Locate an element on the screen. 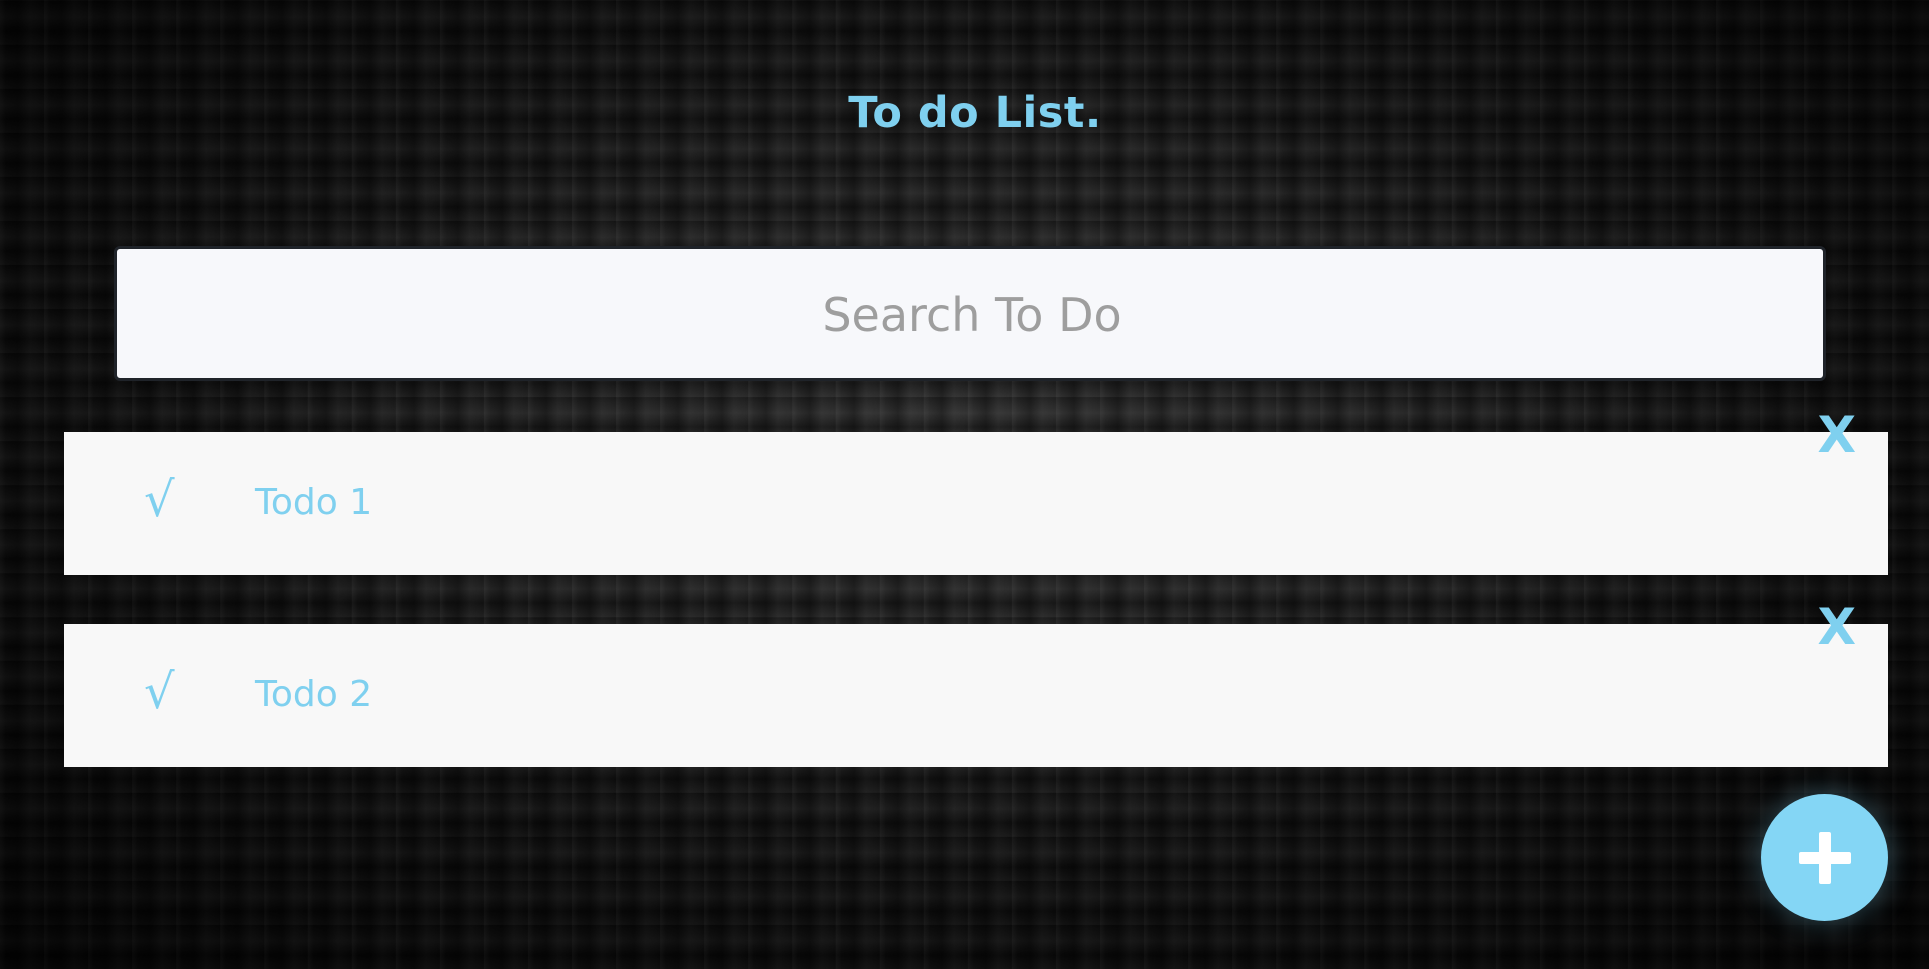  page-title: To do List. is located at coordinates (975, 113).